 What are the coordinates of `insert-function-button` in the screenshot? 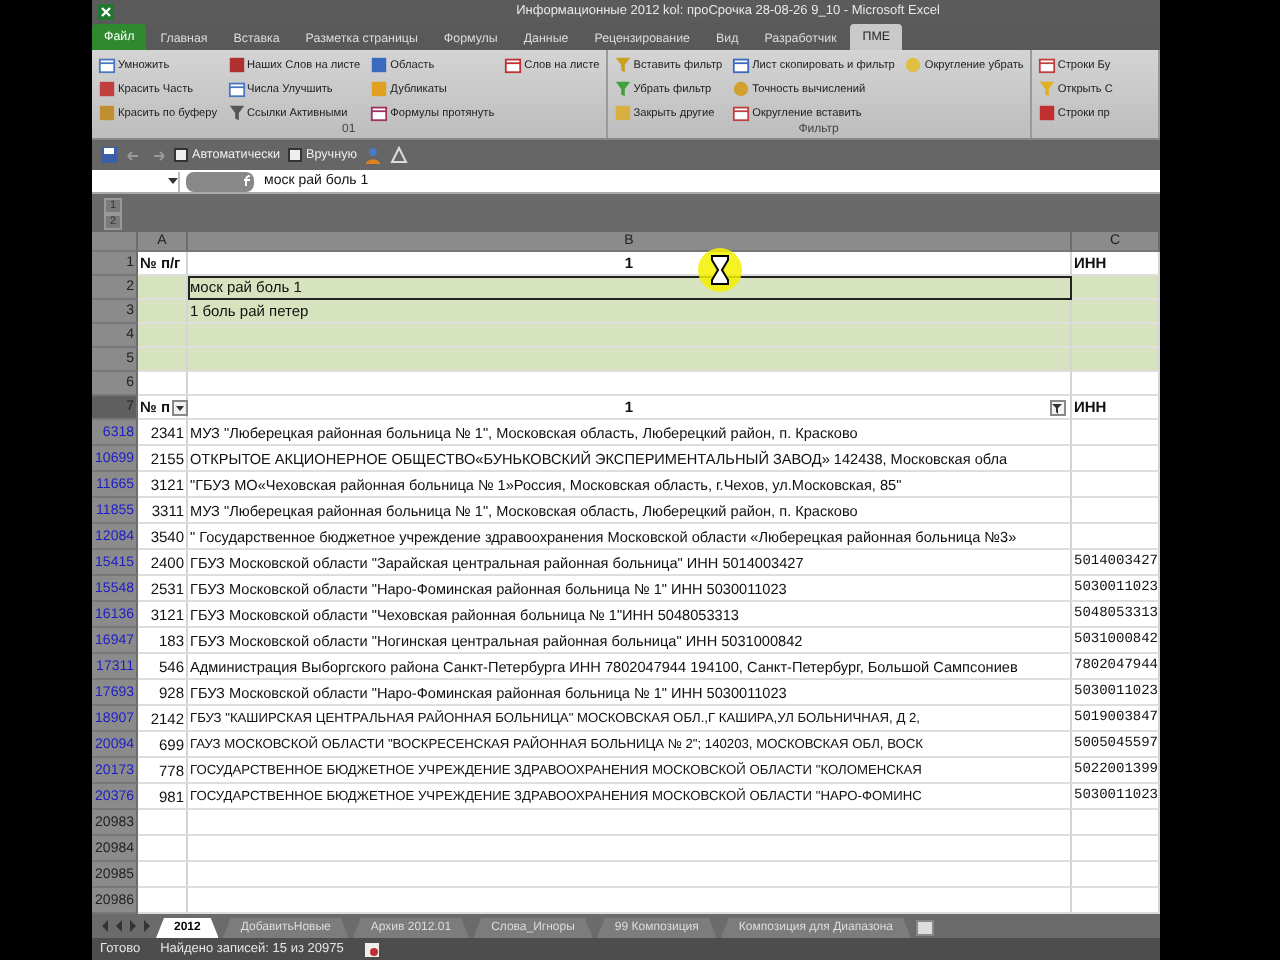 It's located at (220, 181).